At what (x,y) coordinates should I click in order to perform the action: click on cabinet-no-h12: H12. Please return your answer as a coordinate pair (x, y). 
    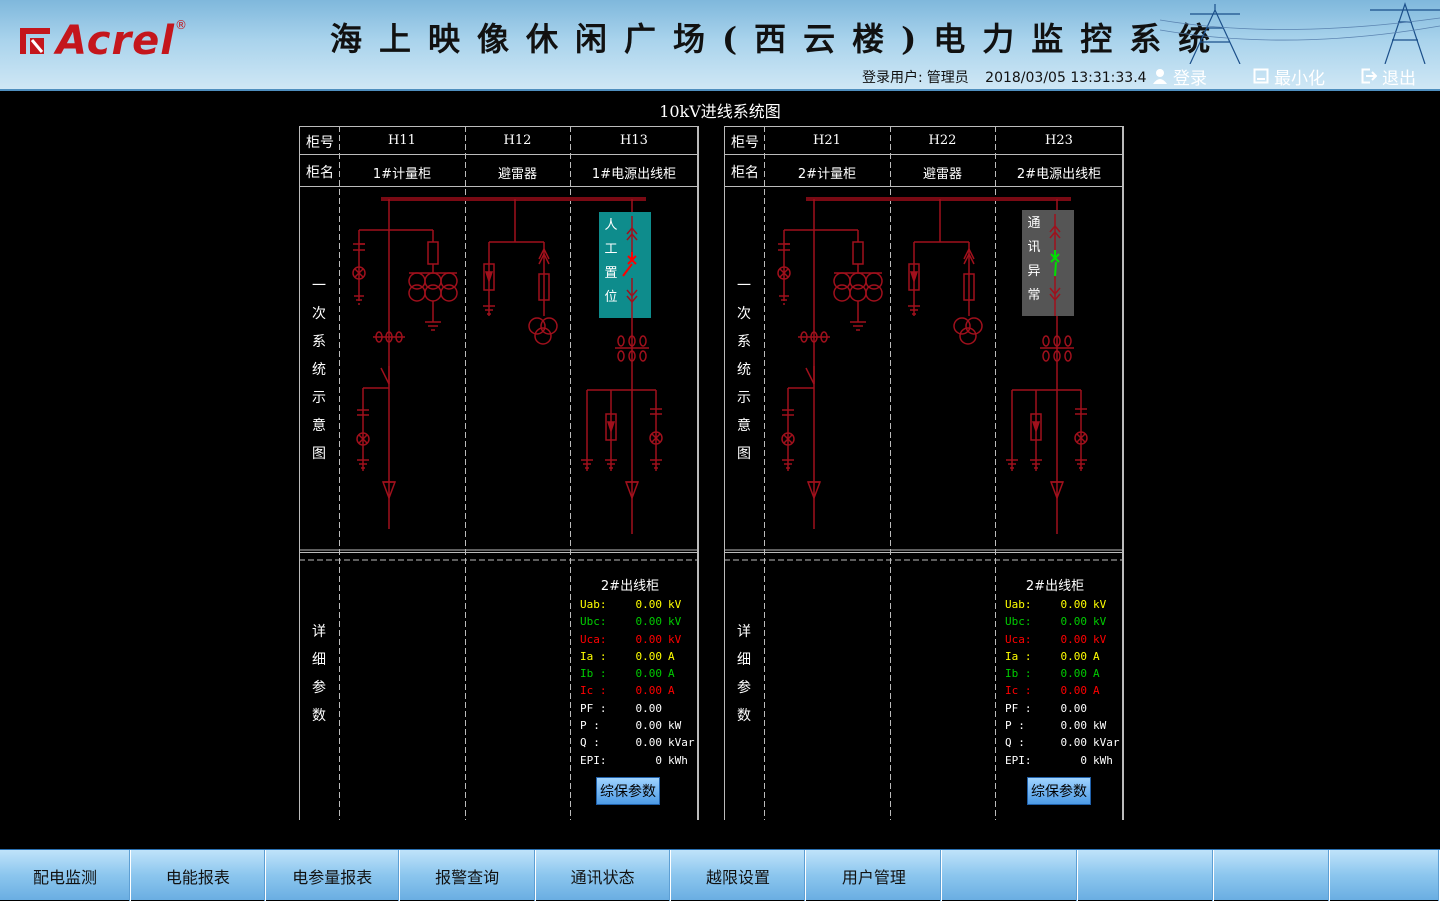
    Looking at the image, I should click on (517, 140).